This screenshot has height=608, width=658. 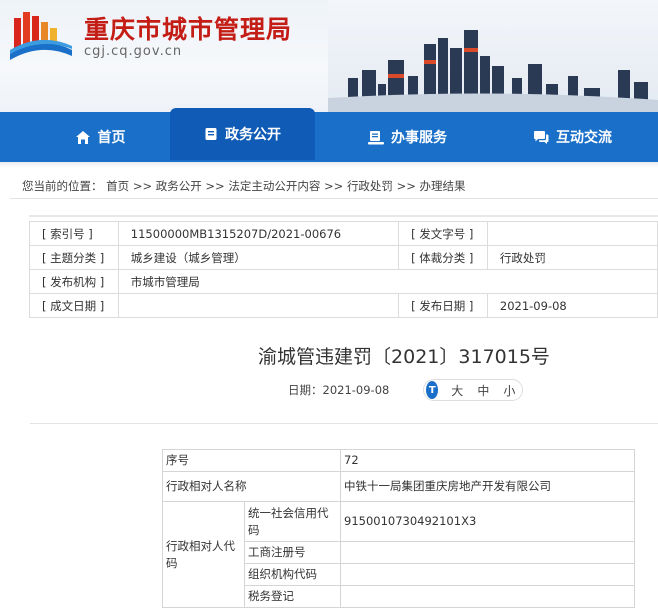 I want to click on info-row-topic: [ 主题分类 ] 城乡建设（城乡管理） [ 体裁分类 ] 行政处罚, so click(x=343, y=257).